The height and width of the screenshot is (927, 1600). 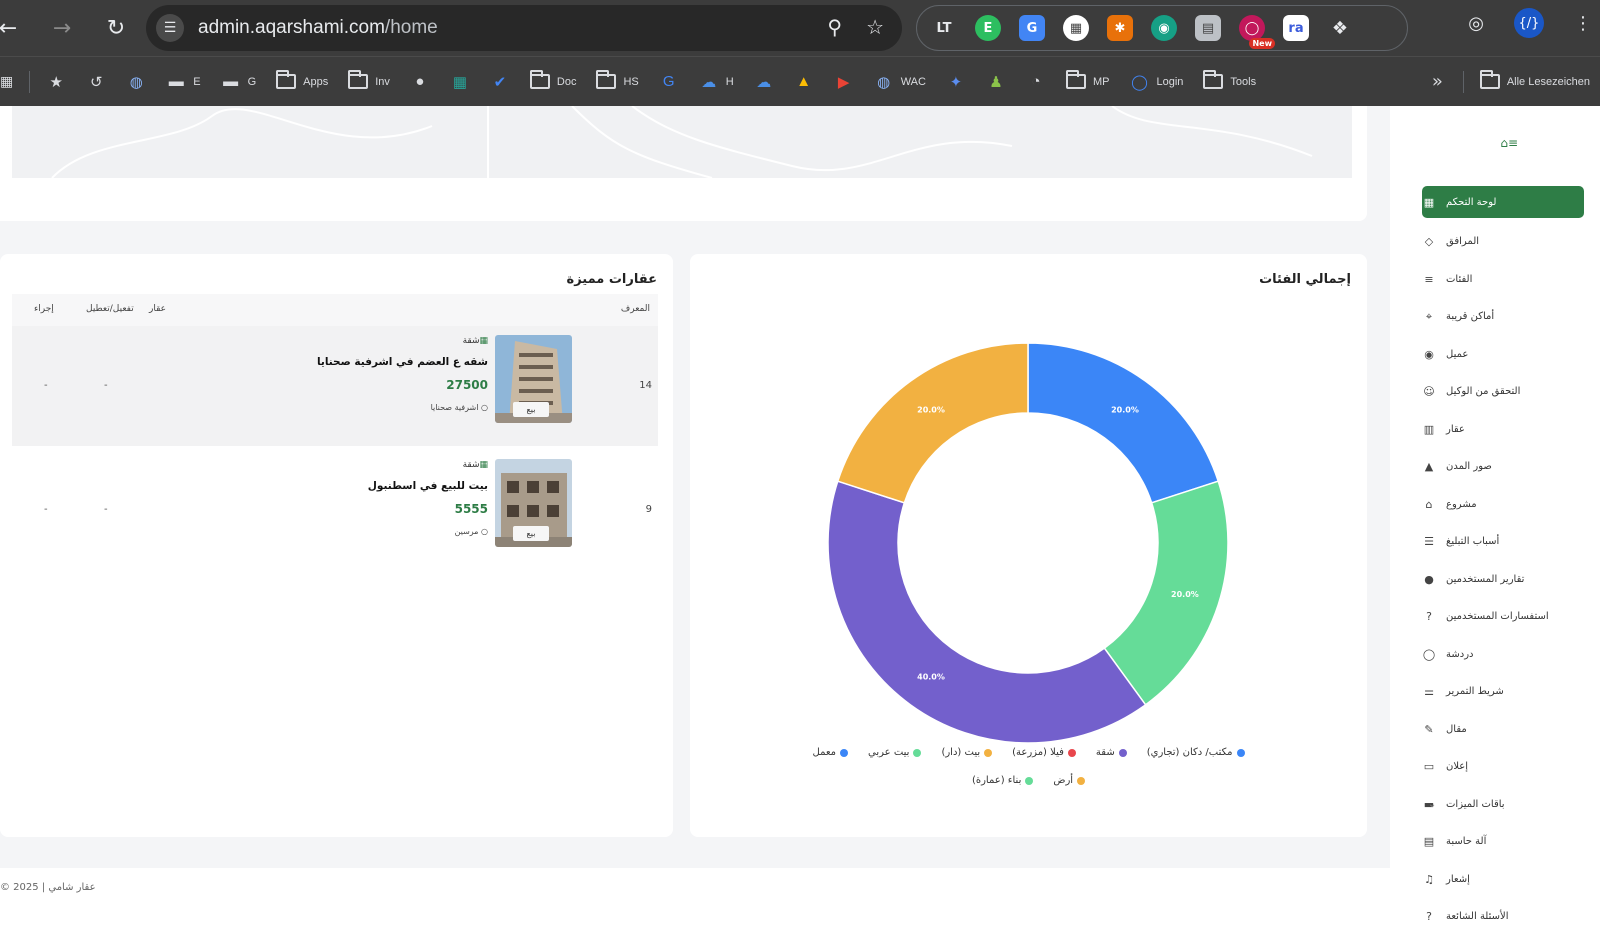 What do you see at coordinates (956, 82) in the screenshot?
I see `bookmark-item: ✦` at bounding box center [956, 82].